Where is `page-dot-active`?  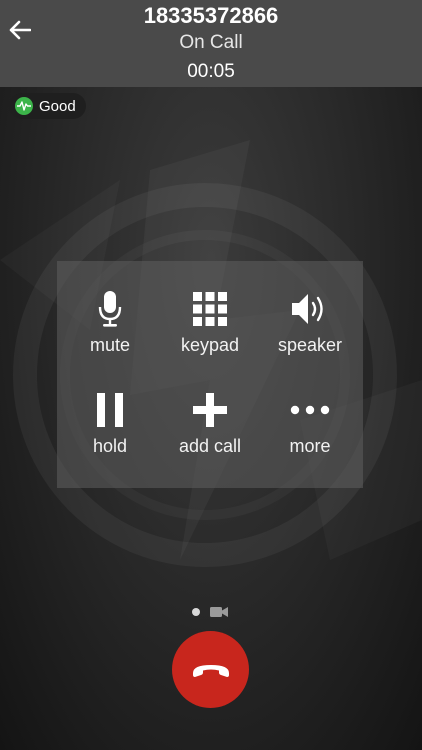 page-dot-active is located at coordinates (196, 612).